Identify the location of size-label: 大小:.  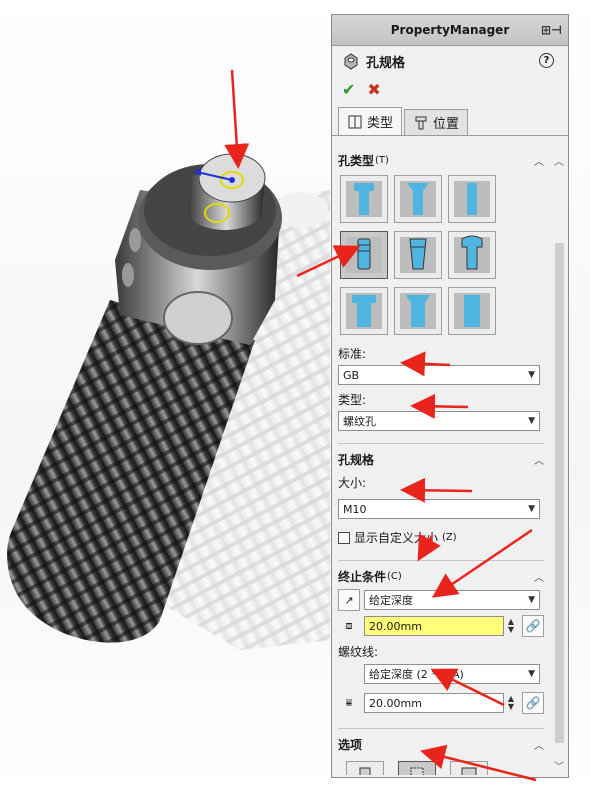
(352, 483).